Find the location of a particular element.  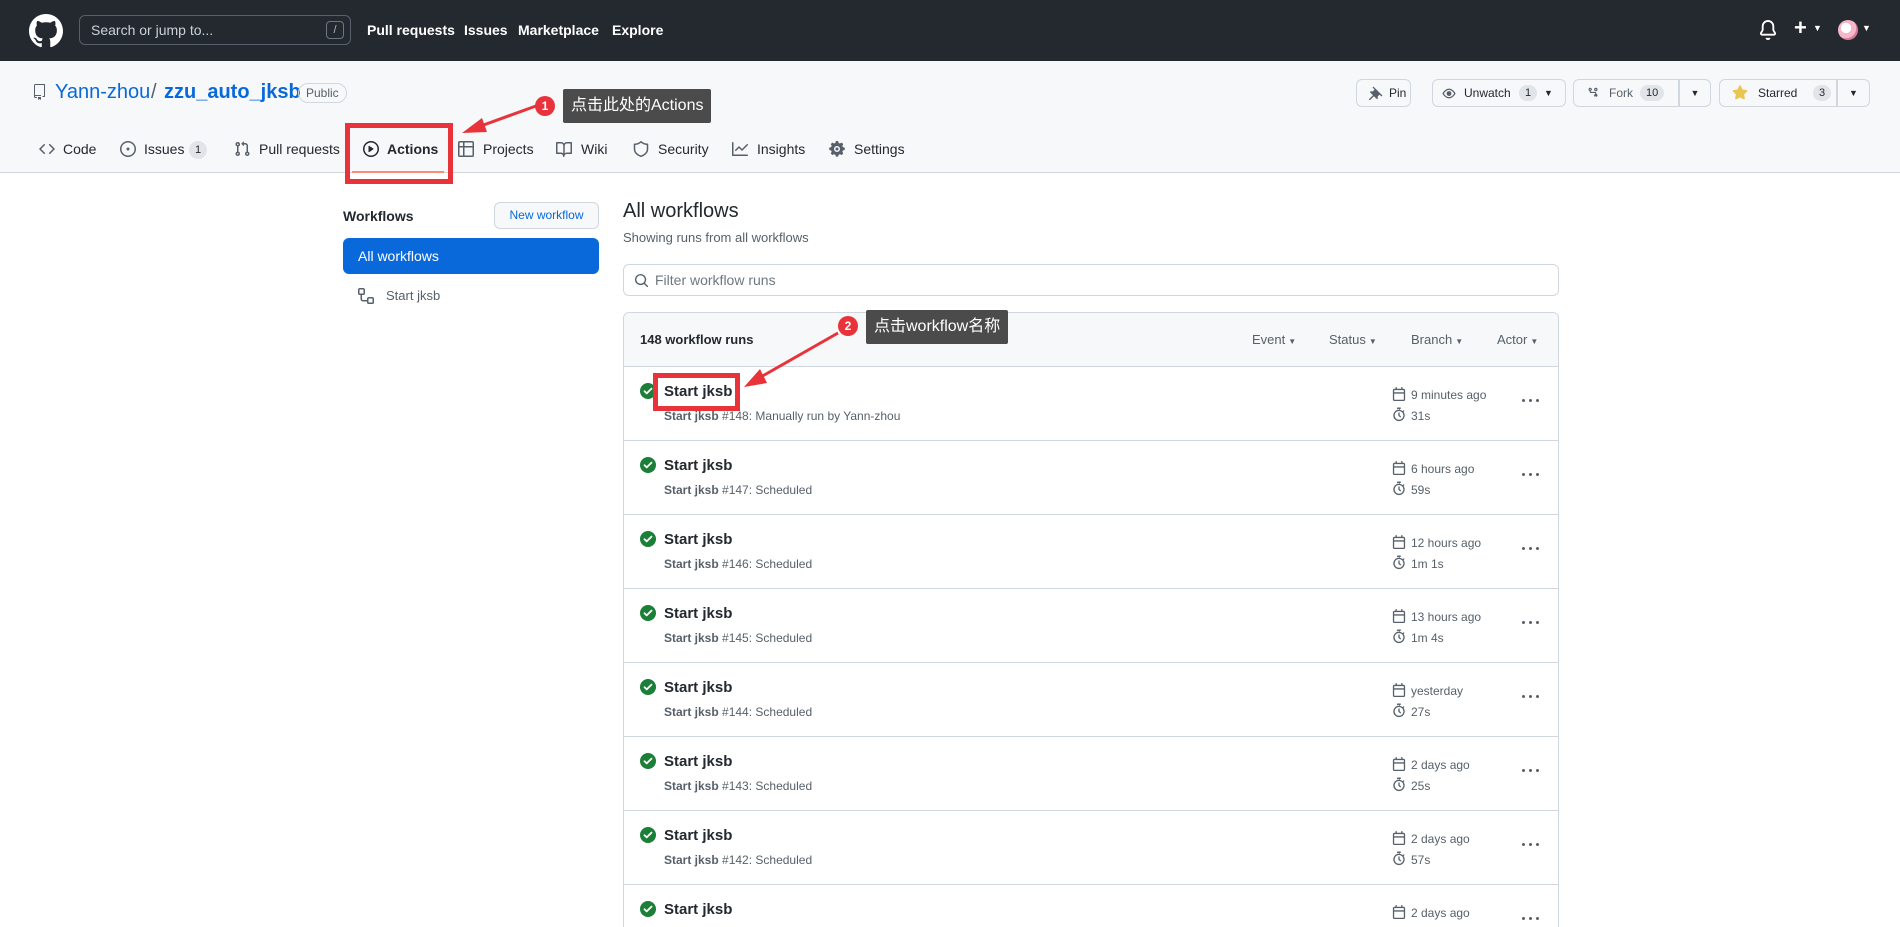

tab-code: Code is located at coordinates (69, 149).